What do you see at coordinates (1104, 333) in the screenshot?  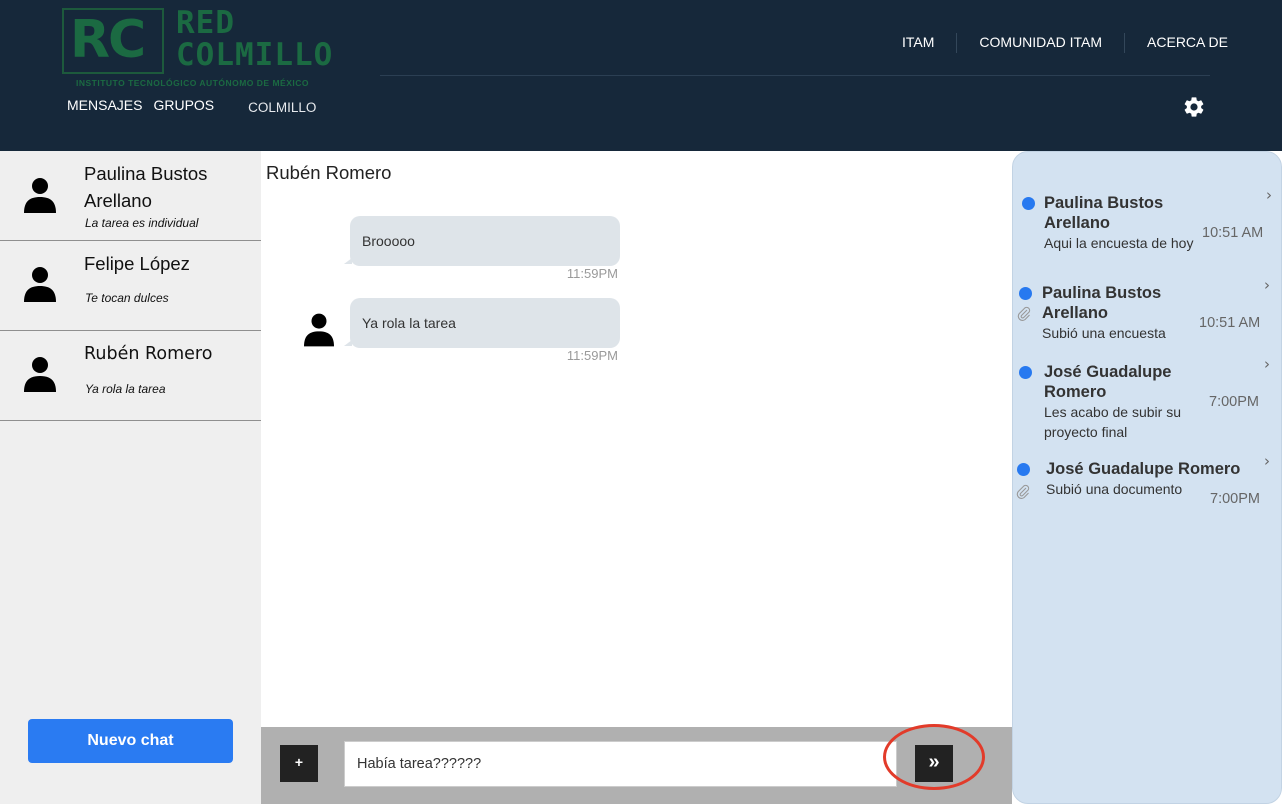 I see `notification-text: Subió una encuesta` at bounding box center [1104, 333].